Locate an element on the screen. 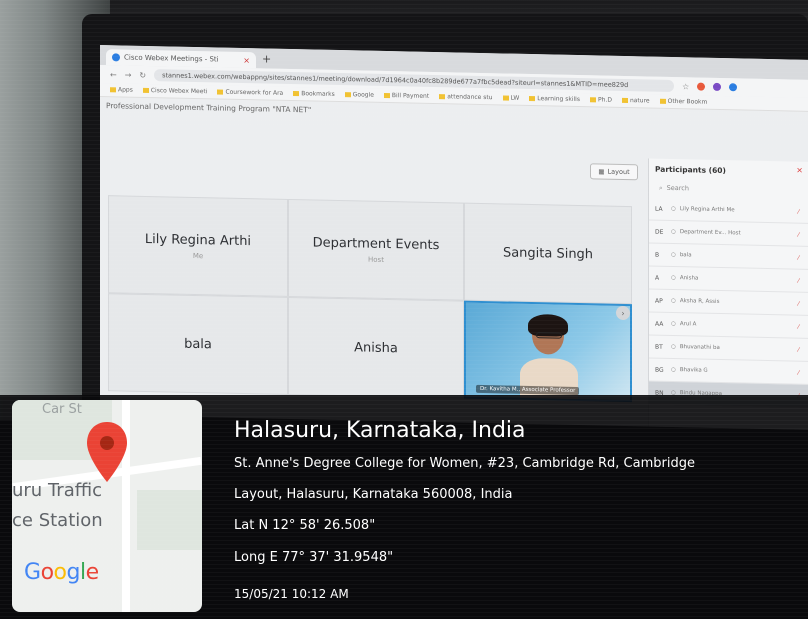  video-name-tag: Dr. Kavitha M., Associate Professor is located at coordinates (528, 390).